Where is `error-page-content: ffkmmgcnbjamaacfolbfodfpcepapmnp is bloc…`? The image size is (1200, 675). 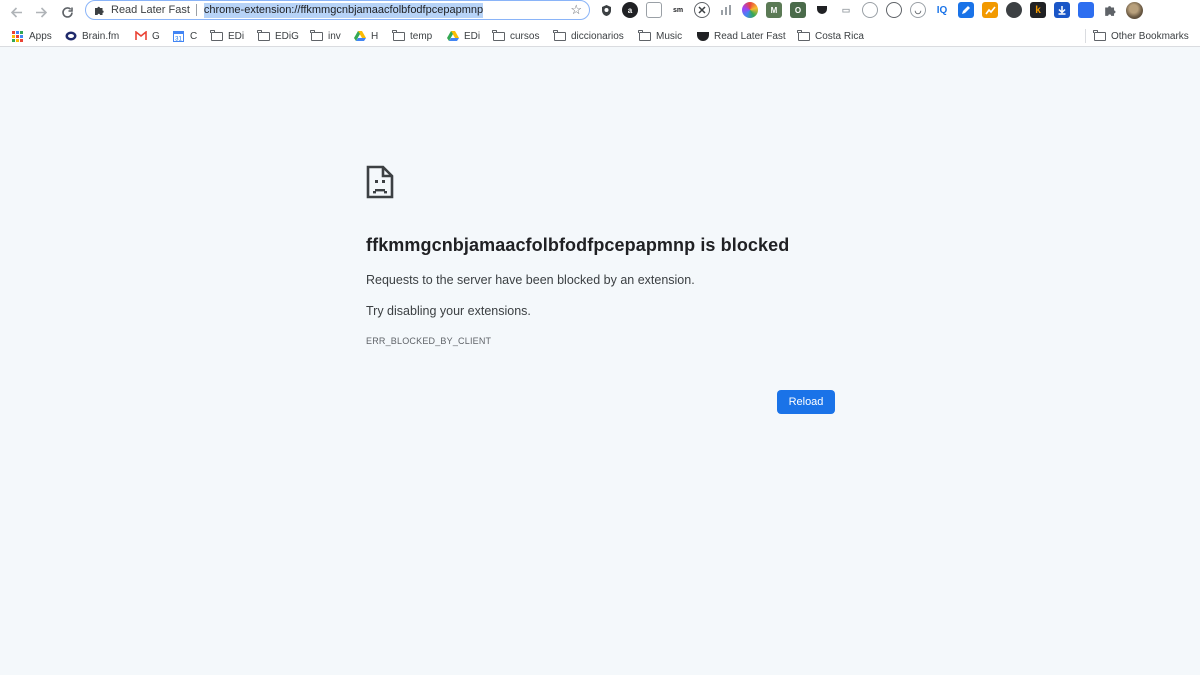 error-page-content: ffkmmgcnbjamaacfolbfodfpcepapmnp is bloc… is located at coordinates (601, 289).